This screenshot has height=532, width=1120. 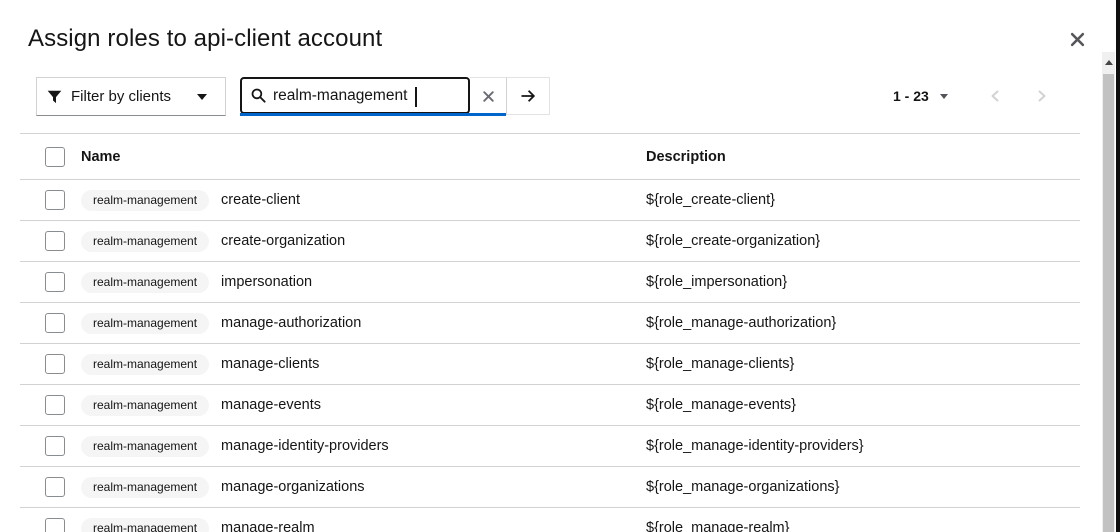 What do you see at coordinates (268, 526) in the screenshot?
I see `role-name: manage-realm` at bounding box center [268, 526].